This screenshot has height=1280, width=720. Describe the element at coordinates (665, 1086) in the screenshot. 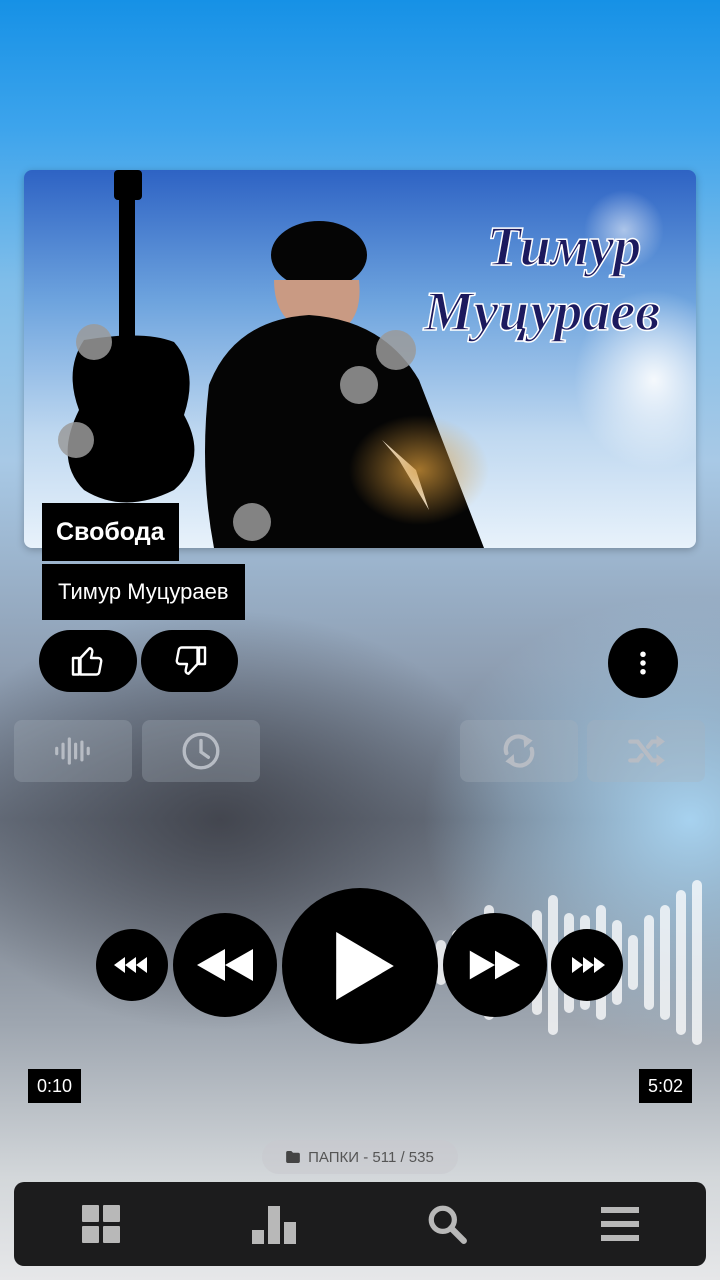

I see `total-duration: 5:02` at that location.